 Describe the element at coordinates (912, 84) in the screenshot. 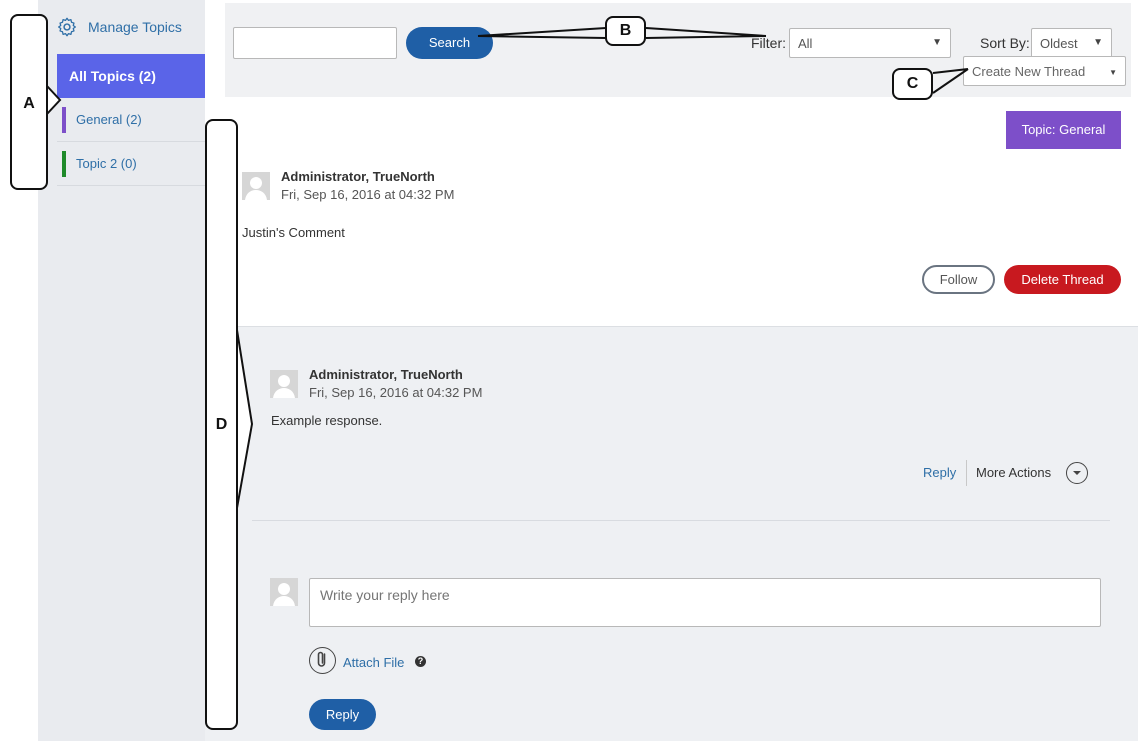

I see `annotation-c: C` at that location.